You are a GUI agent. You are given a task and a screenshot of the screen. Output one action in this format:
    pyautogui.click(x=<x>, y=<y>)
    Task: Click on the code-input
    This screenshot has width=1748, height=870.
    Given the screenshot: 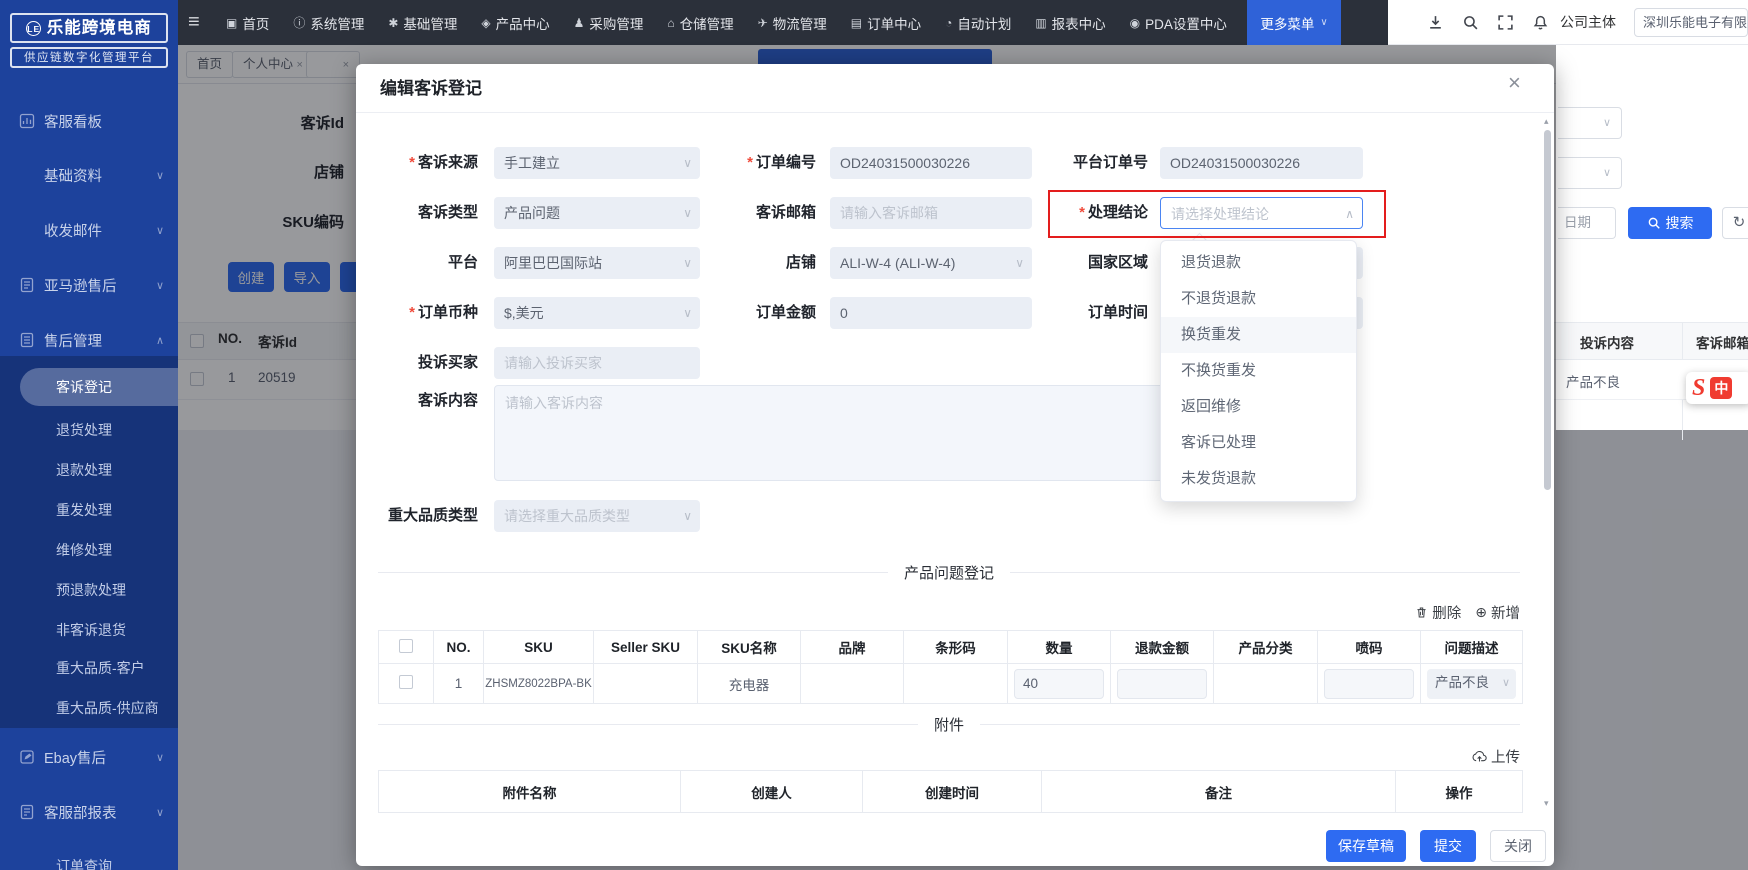 What is the action you would take?
    pyautogui.click(x=1369, y=683)
    